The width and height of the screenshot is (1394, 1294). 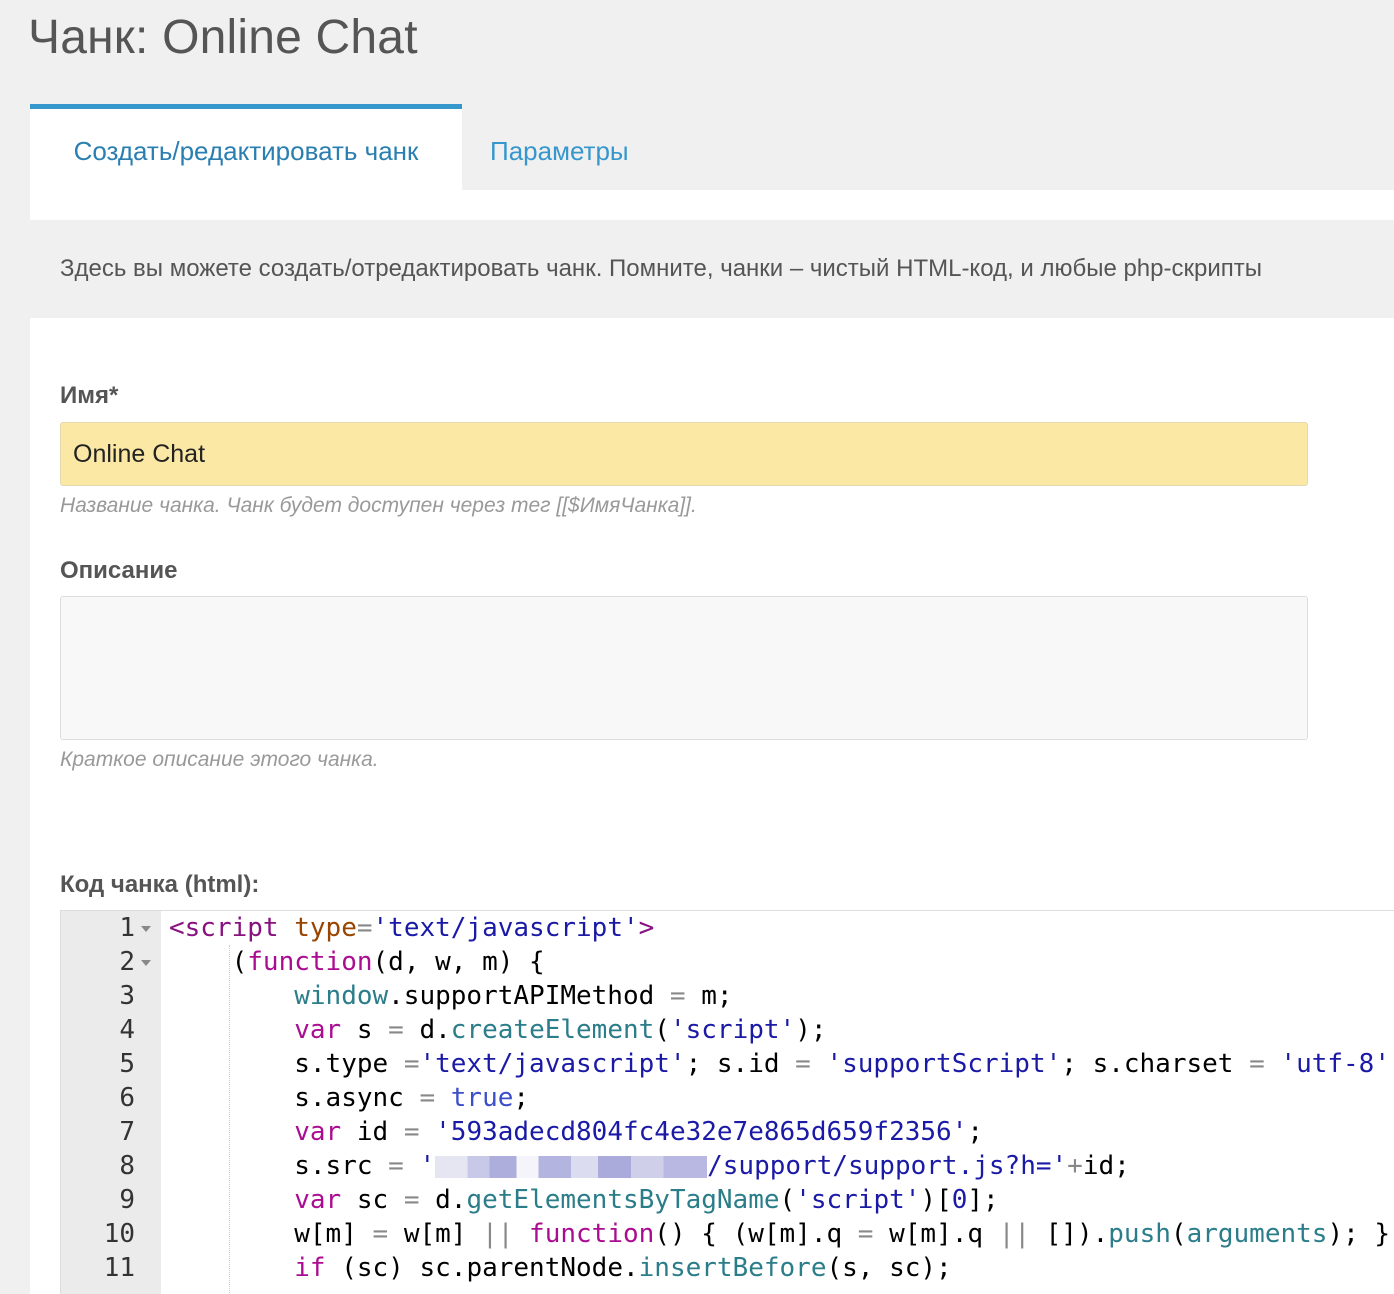 I want to click on line-number: 6, so click(x=127, y=1098).